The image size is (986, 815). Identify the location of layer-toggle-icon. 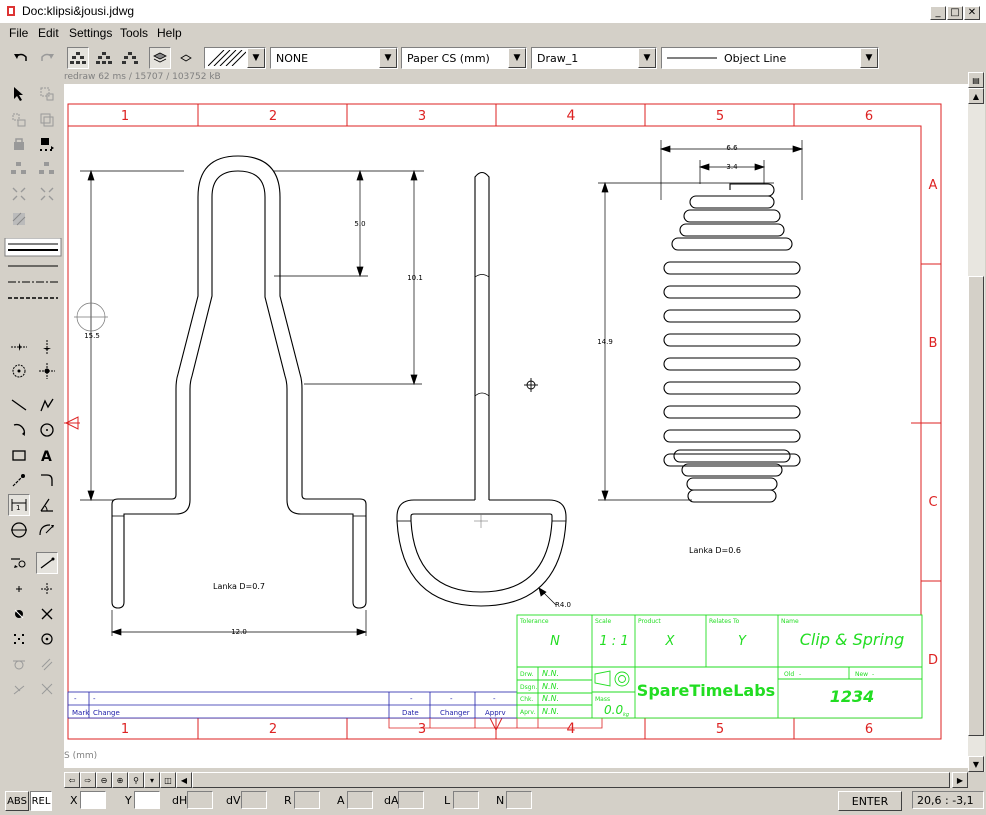
(186, 58).